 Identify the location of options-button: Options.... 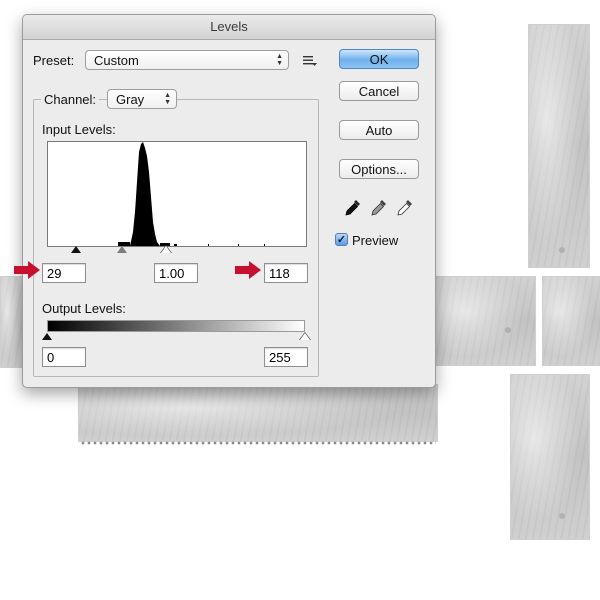
(379, 169).